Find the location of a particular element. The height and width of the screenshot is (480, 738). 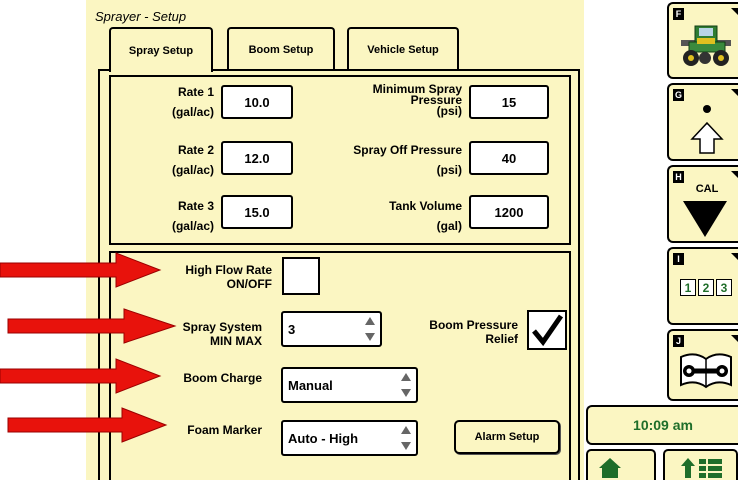

annotation-arrow-spray-system is located at coordinates (92, 326).